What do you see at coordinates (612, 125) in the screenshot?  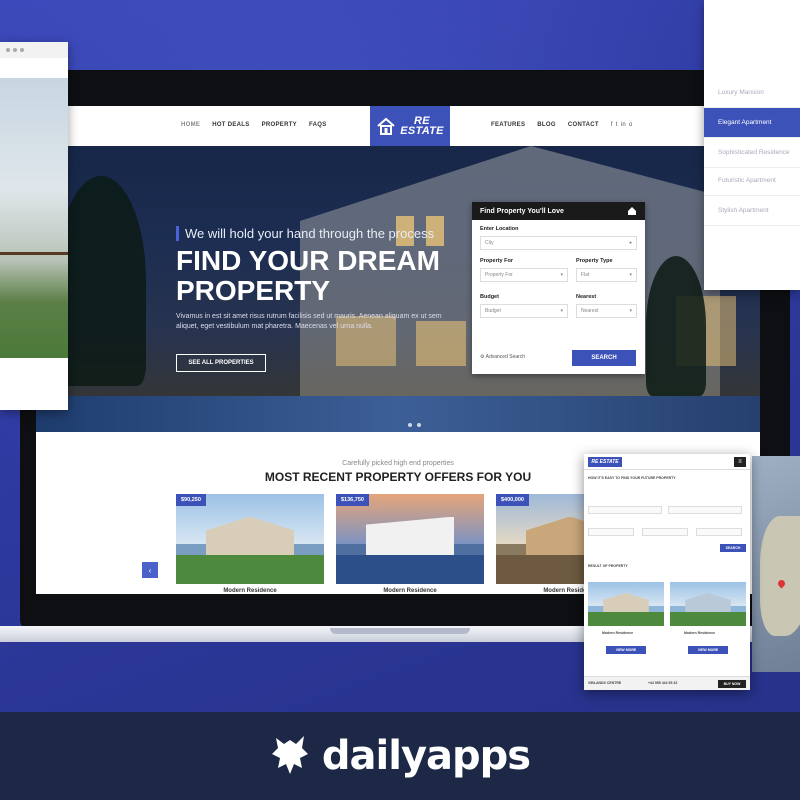 I see `facebook-icon: f` at bounding box center [612, 125].